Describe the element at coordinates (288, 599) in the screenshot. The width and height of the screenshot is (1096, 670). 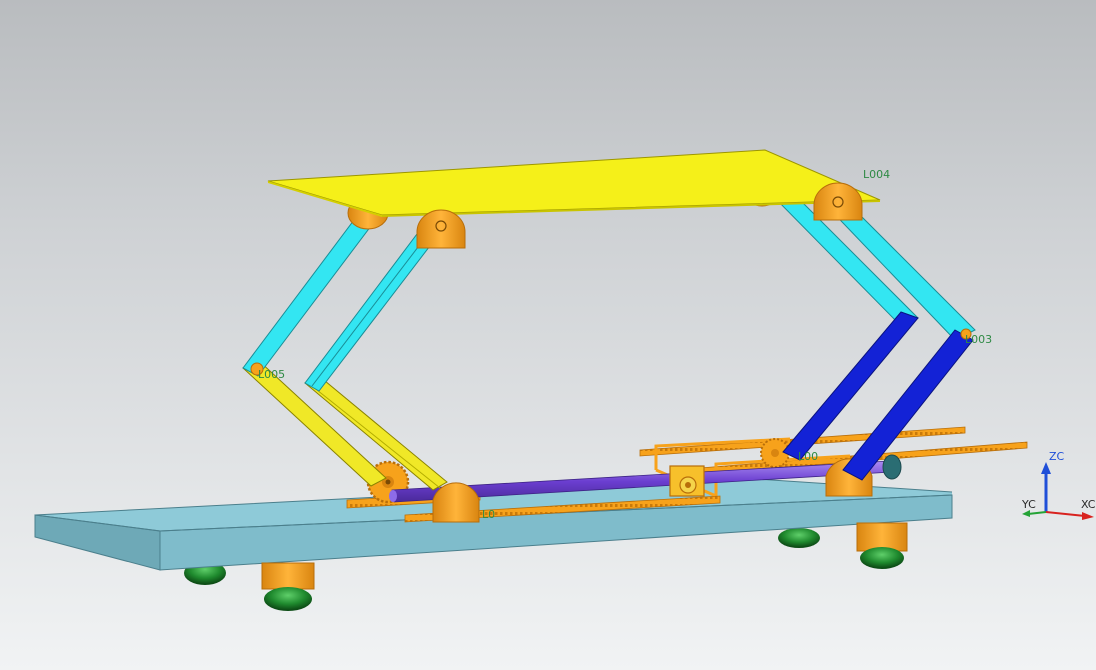
I see `wheel-front-left` at that location.